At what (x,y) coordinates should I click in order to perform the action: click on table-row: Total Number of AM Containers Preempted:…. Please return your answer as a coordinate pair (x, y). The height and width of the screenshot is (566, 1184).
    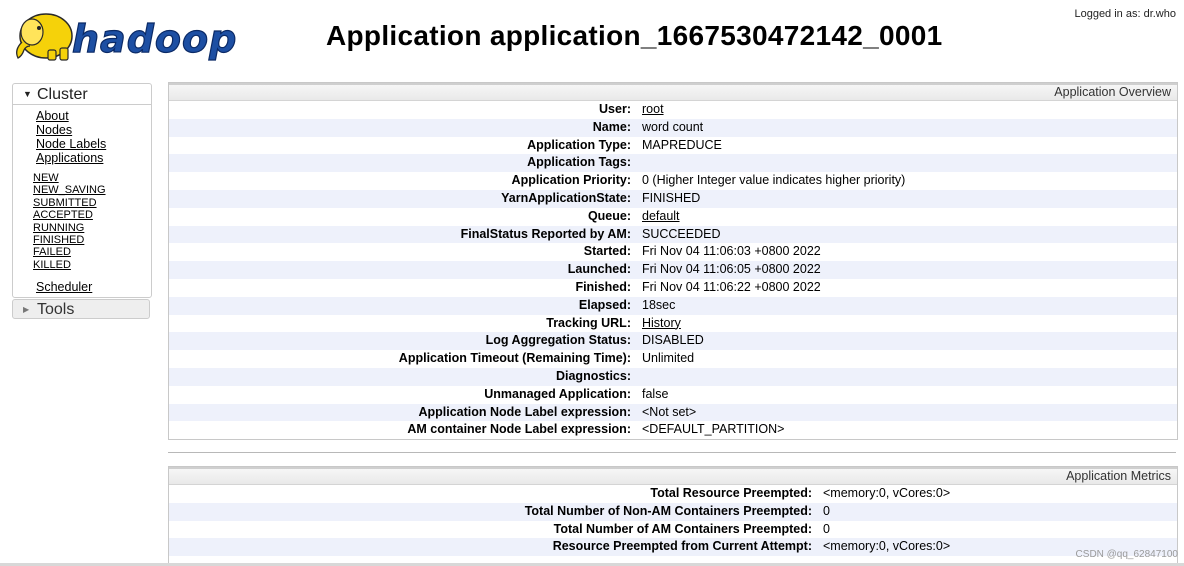
    Looking at the image, I should click on (673, 530).